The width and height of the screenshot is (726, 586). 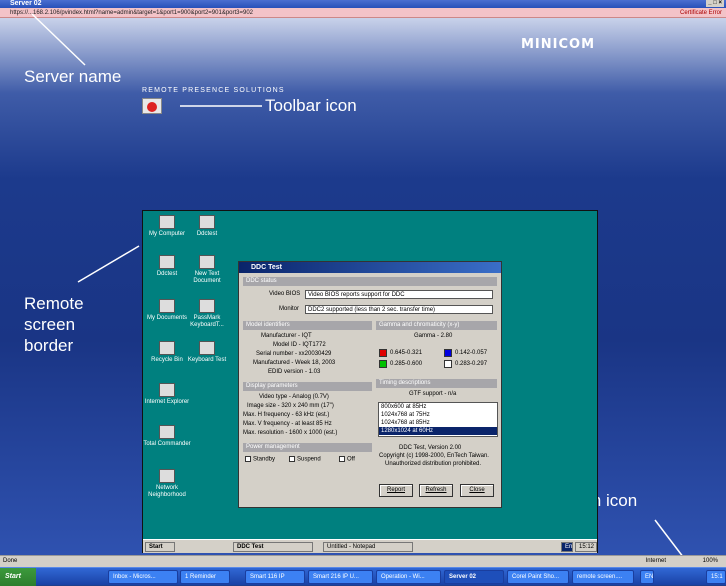 What do you see at coordinates (305, 459) in the screenshot?
I see `suspend-checkbox: Suspend` at bounding box center [305, 459].